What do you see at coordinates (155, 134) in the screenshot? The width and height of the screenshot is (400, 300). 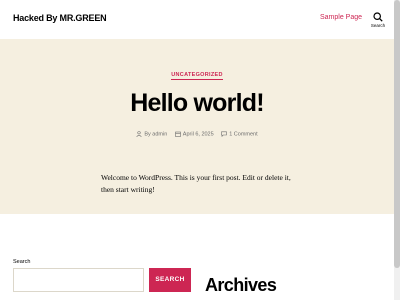 I see `post-author-link: By admin` at bounding box center [155, 134].